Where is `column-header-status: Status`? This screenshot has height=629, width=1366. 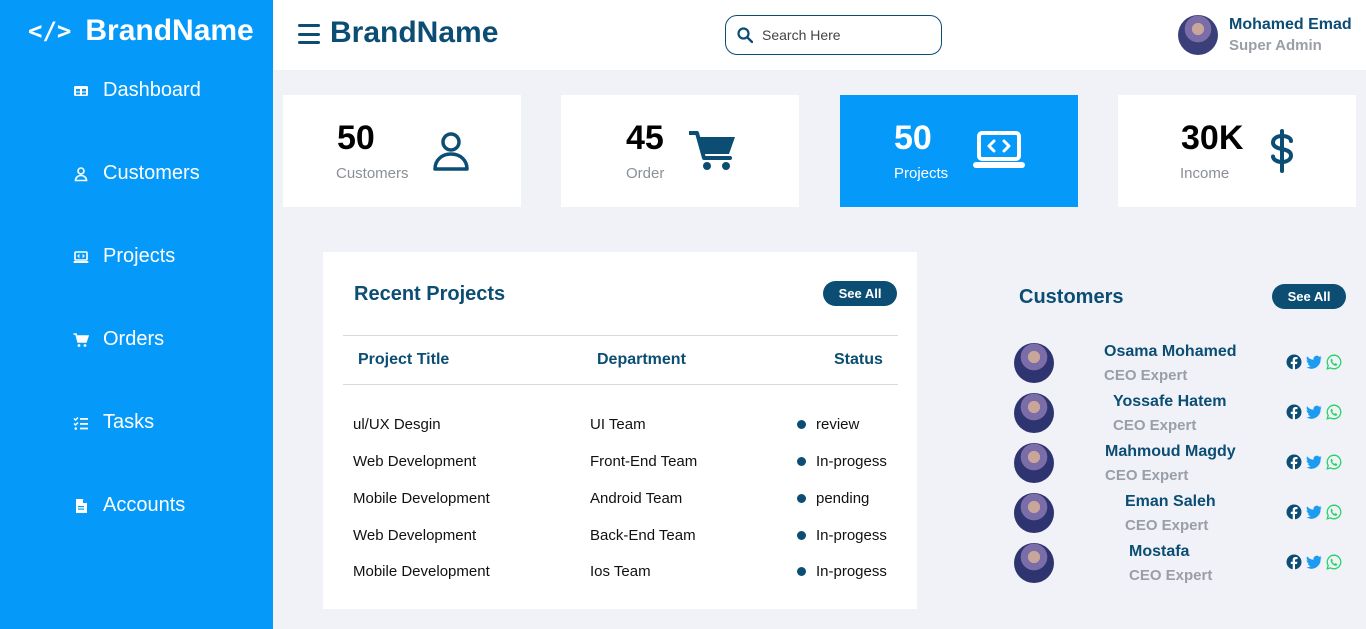 column-header-status: Status is located at coordinates (858, 359).